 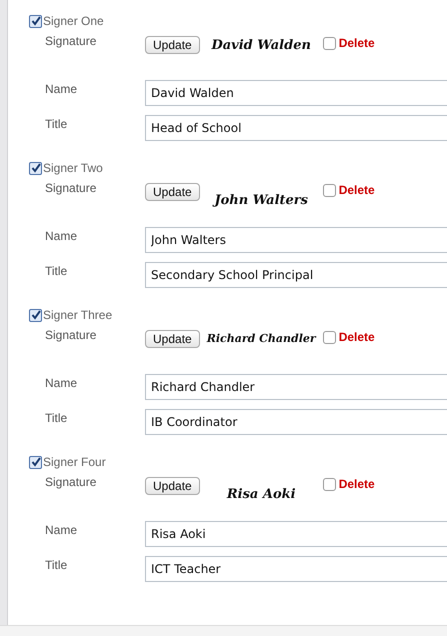 I want to click on signer-label: Signer Two, so click(x=73, y=168).